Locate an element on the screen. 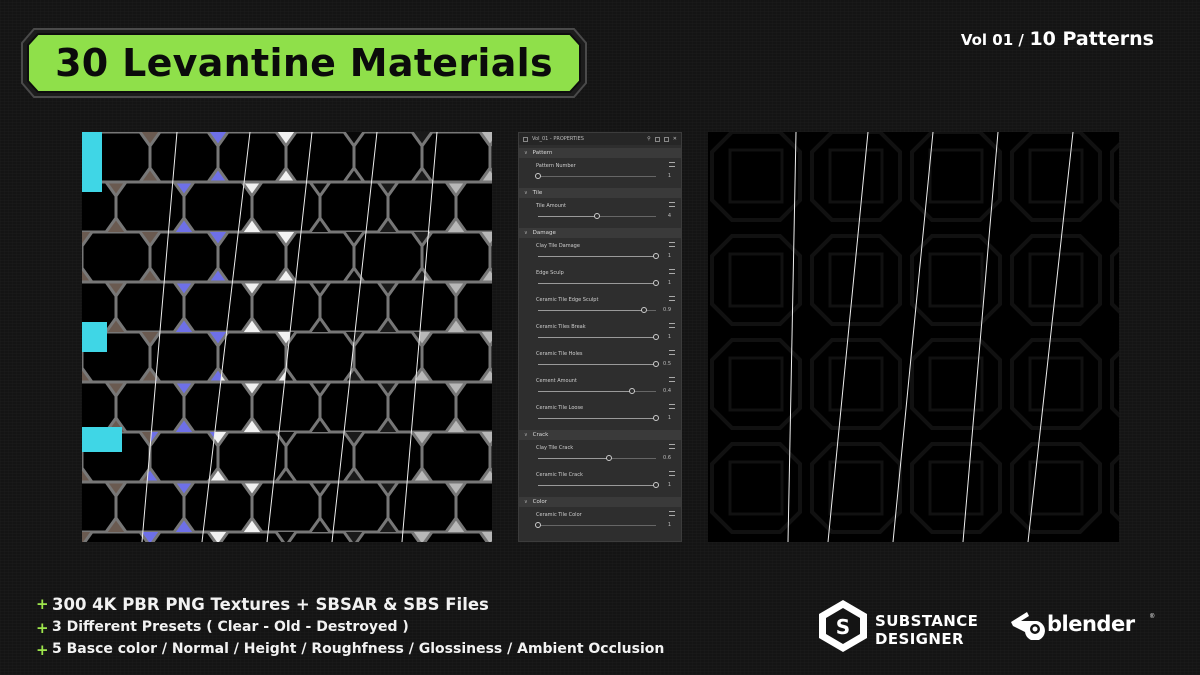  param-row: Ceramic Tile Crack 1 is located at coordinates (600, 480).